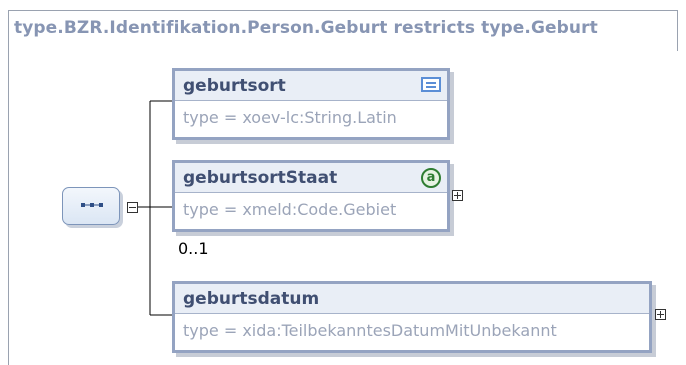 This screenshot has width=686, height=365. I want to click on element-type: type = xmeld:Code.Gebiet, so click(290, 209).